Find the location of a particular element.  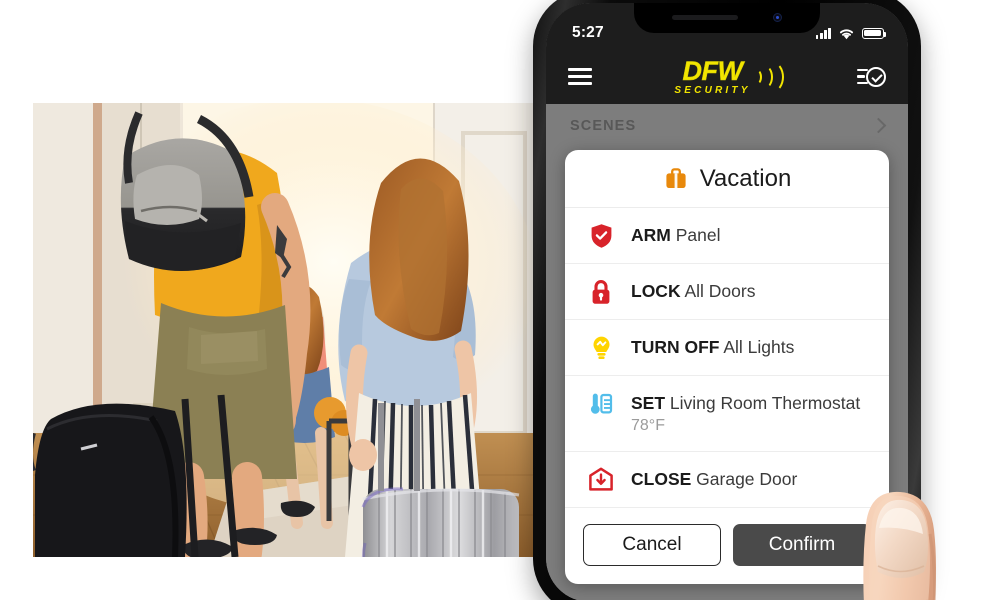

dialog-actions: Cancel Confirm is located at coordinates (727, 546).